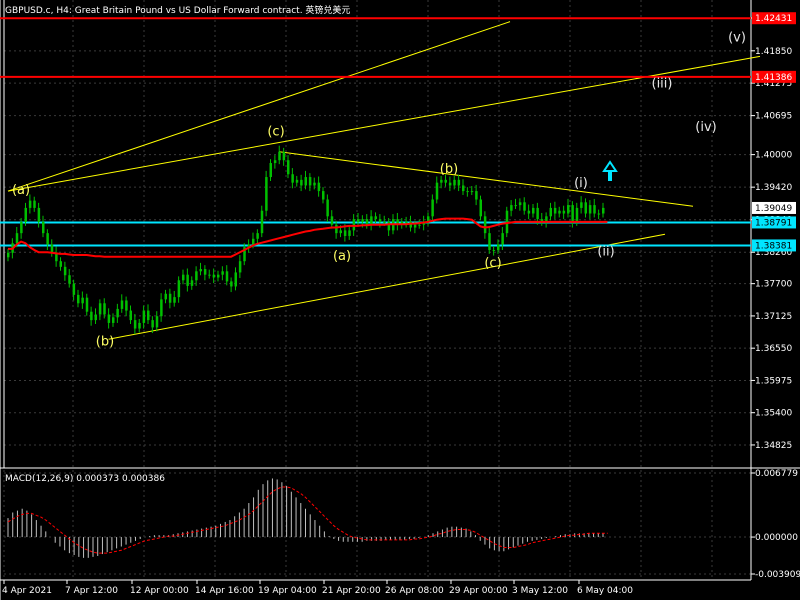  Describe the element at coordinates (777, 575) in the screenshot. I see `macd-tick-label: -0.003909` at that location.